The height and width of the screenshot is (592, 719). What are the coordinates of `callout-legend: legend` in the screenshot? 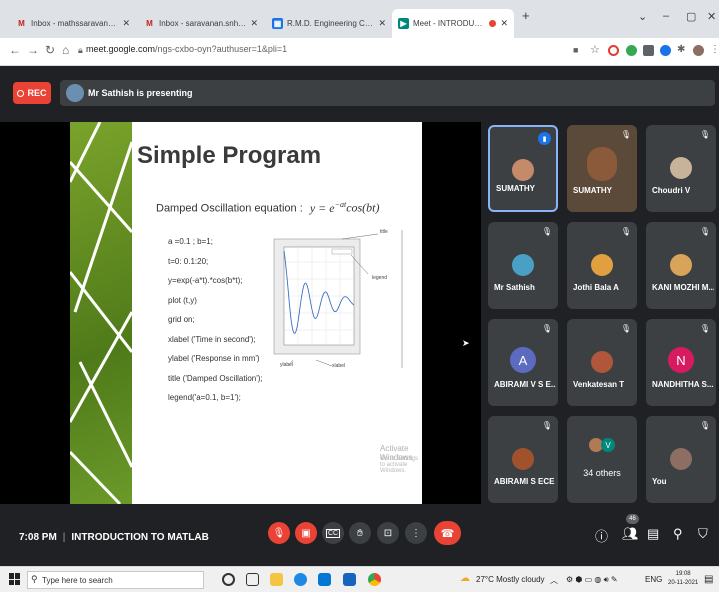 It's located at (380, 278).